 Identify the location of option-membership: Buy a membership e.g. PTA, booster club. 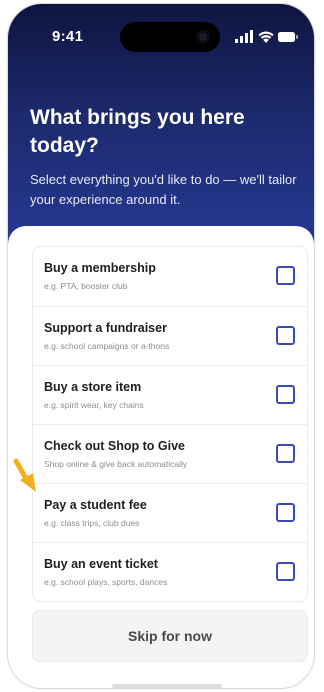
(170, 276).